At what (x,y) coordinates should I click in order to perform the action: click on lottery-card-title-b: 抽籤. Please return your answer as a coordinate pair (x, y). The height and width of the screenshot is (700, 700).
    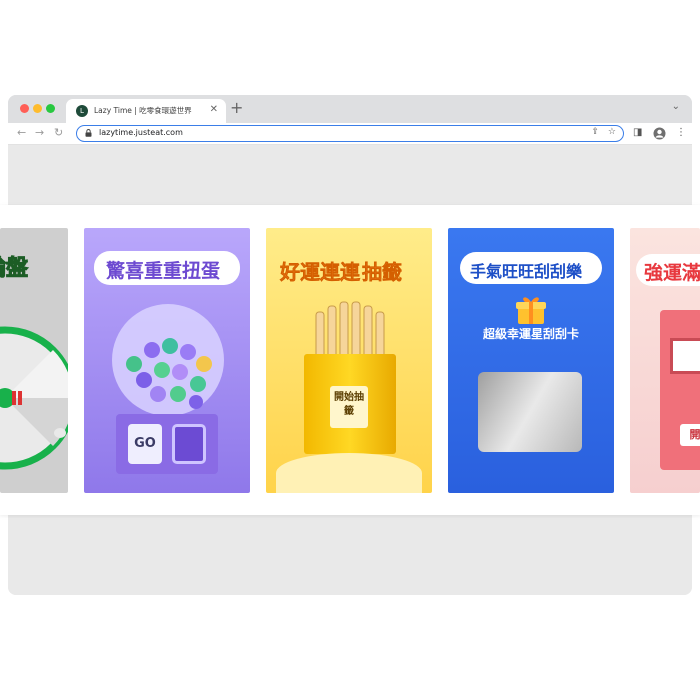
    Looking at the image, I should click on (382, 272).